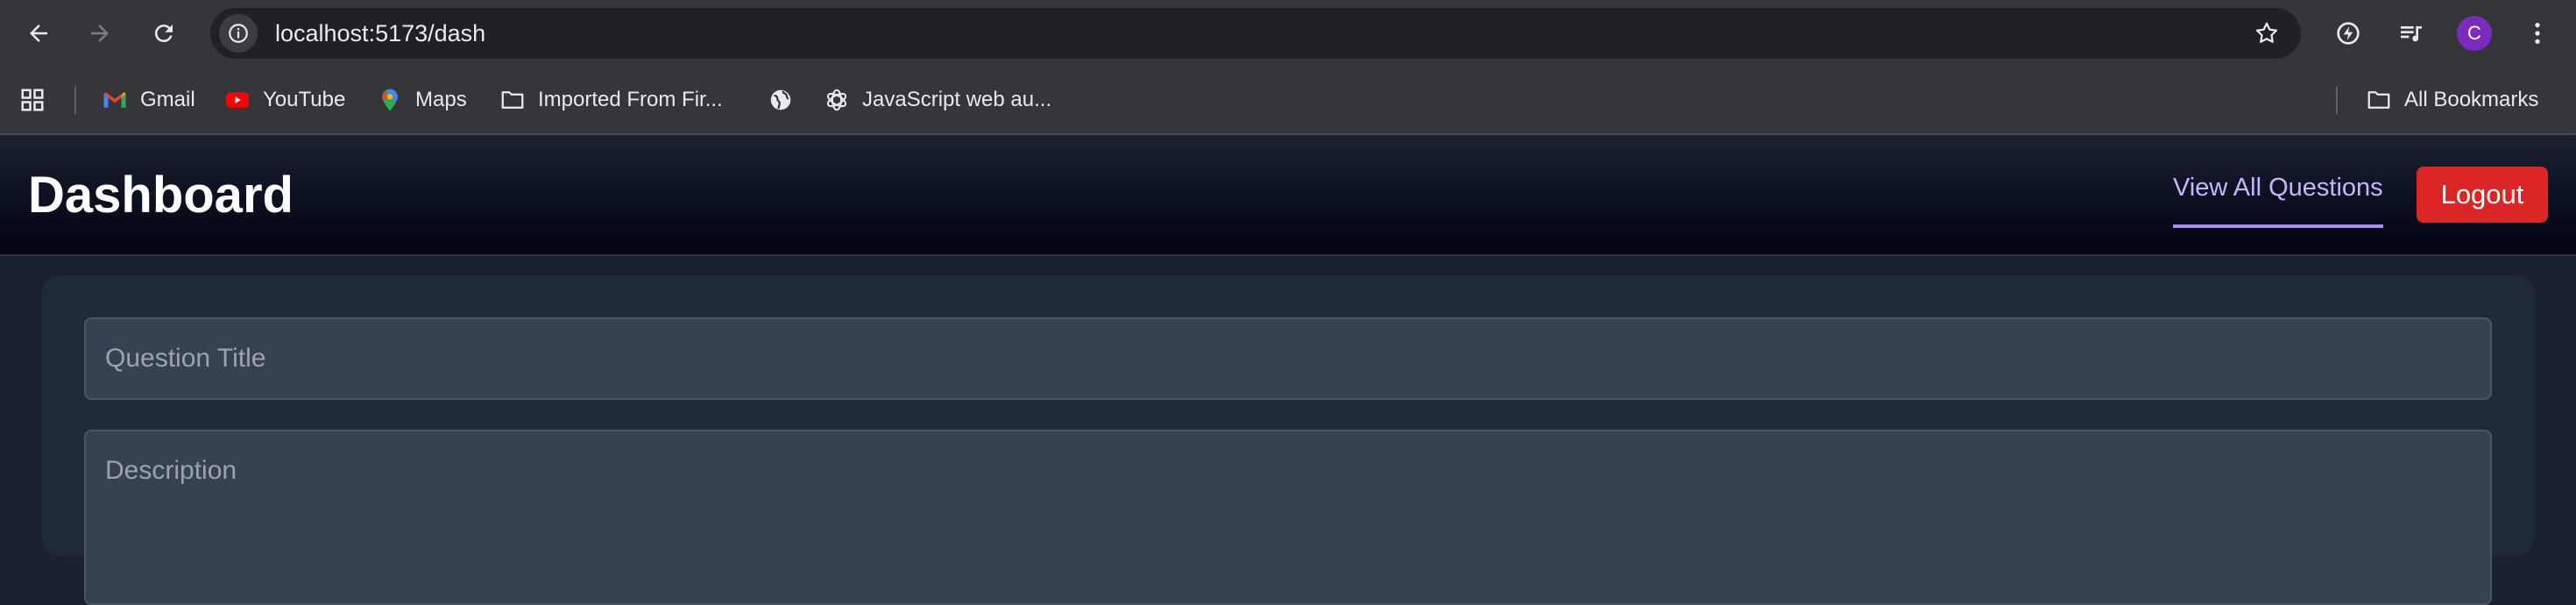 The width and height of the screenshot is (2576, 605). I want to click on info-icon, so click(238, 33).